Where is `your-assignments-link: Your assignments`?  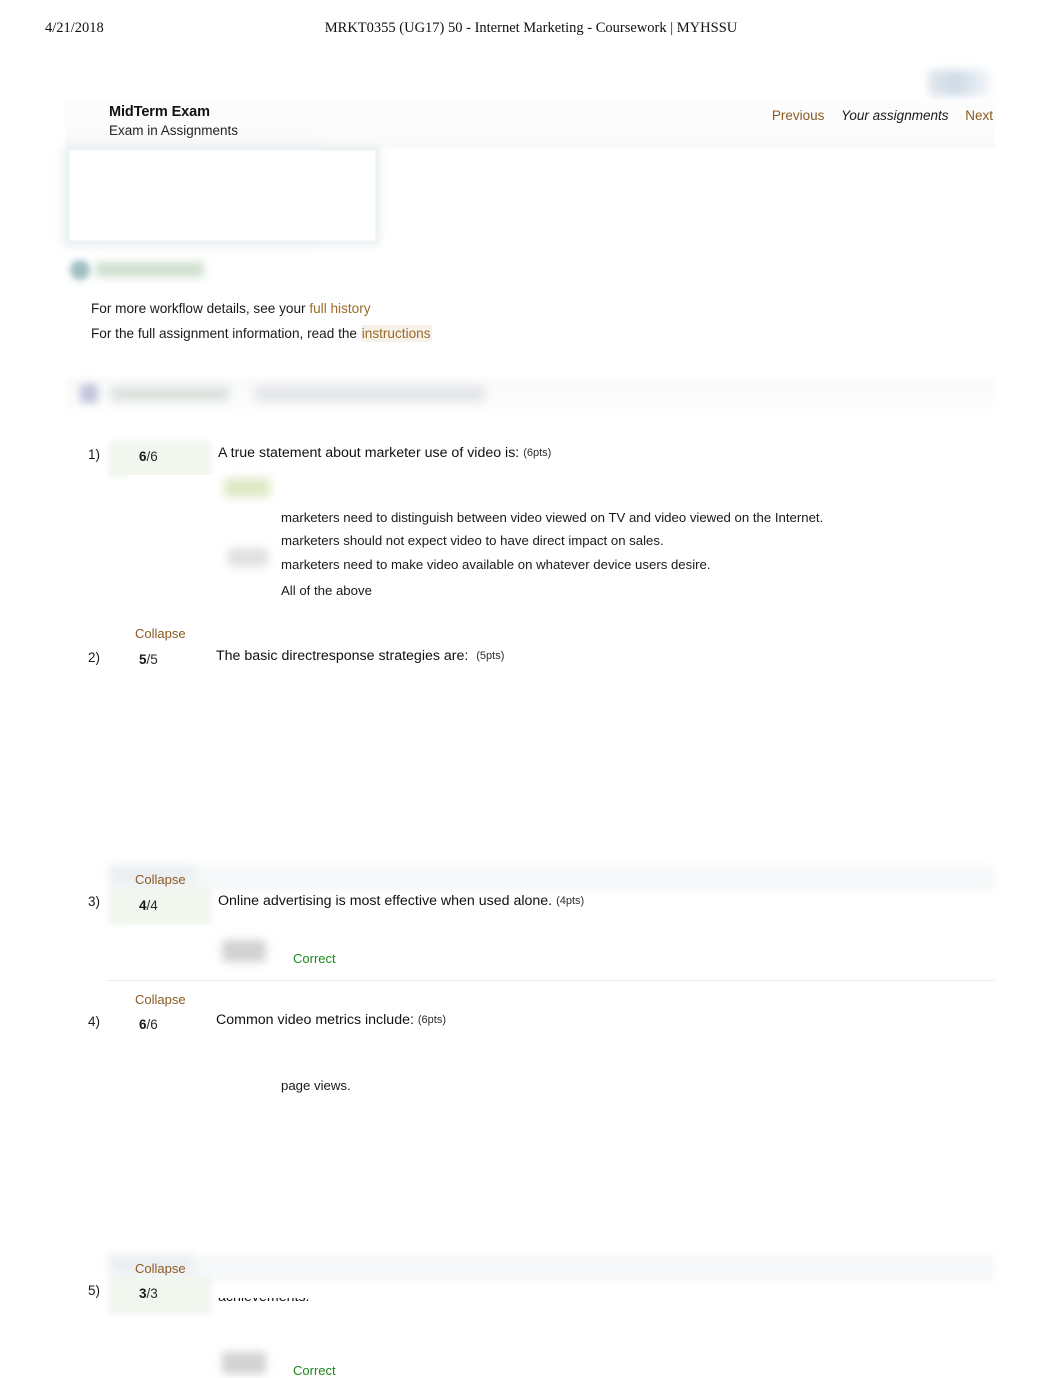
your-assignments-link: Your assignments is located at coordinates (894, 115).